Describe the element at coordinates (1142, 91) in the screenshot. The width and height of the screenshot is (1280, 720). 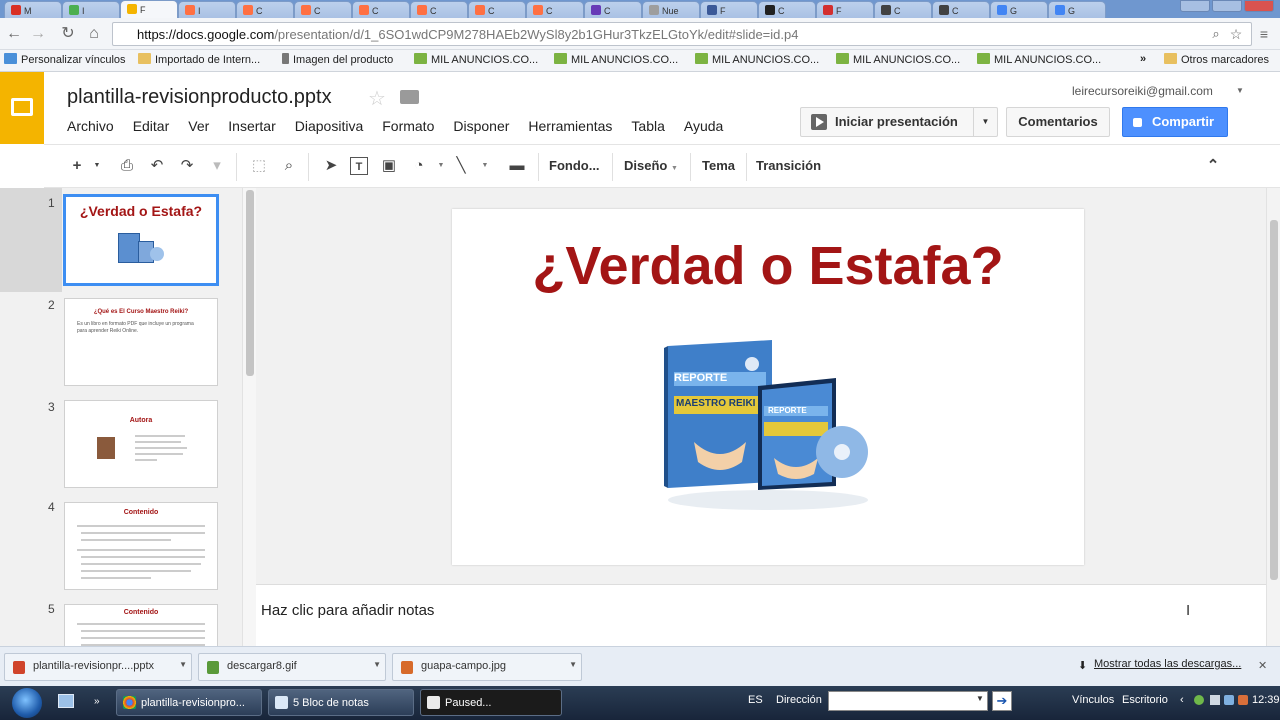
I see `user-email: leirecursoreiki@gmail.com` at that location.